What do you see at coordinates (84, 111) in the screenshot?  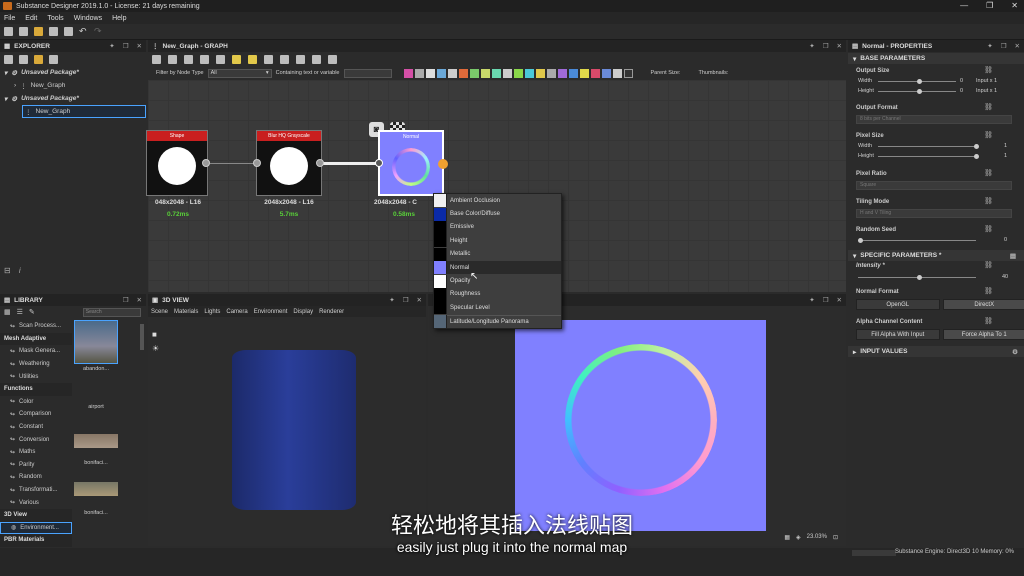 I see `tree-graph-selected: ⋮ New_Graph` at bounding box center [84, 111].